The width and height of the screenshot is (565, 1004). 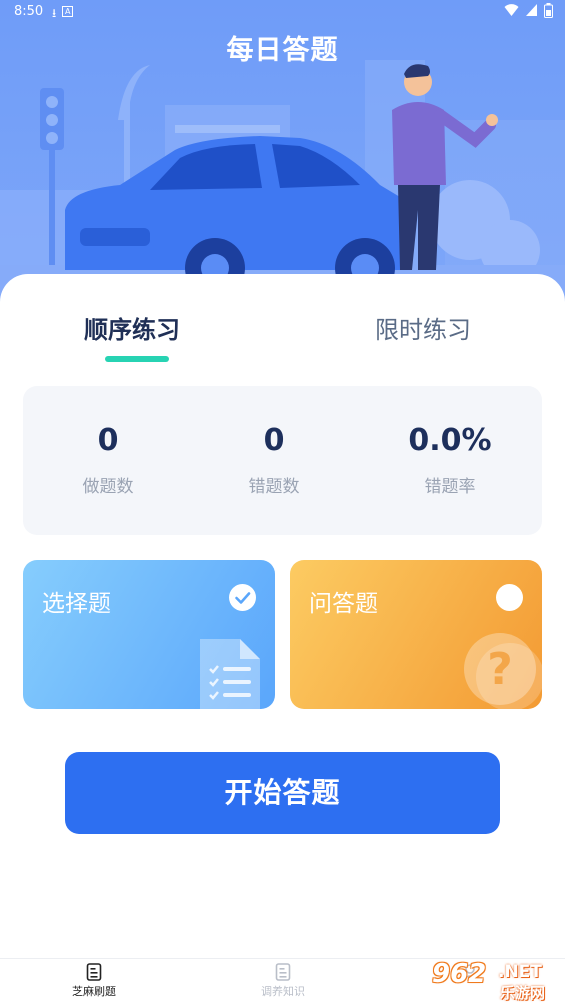 What do you see at coordinates (523, 993) in the screenshot?
I see `watermark-site: 乐游网` at bounding box center [523, 993].